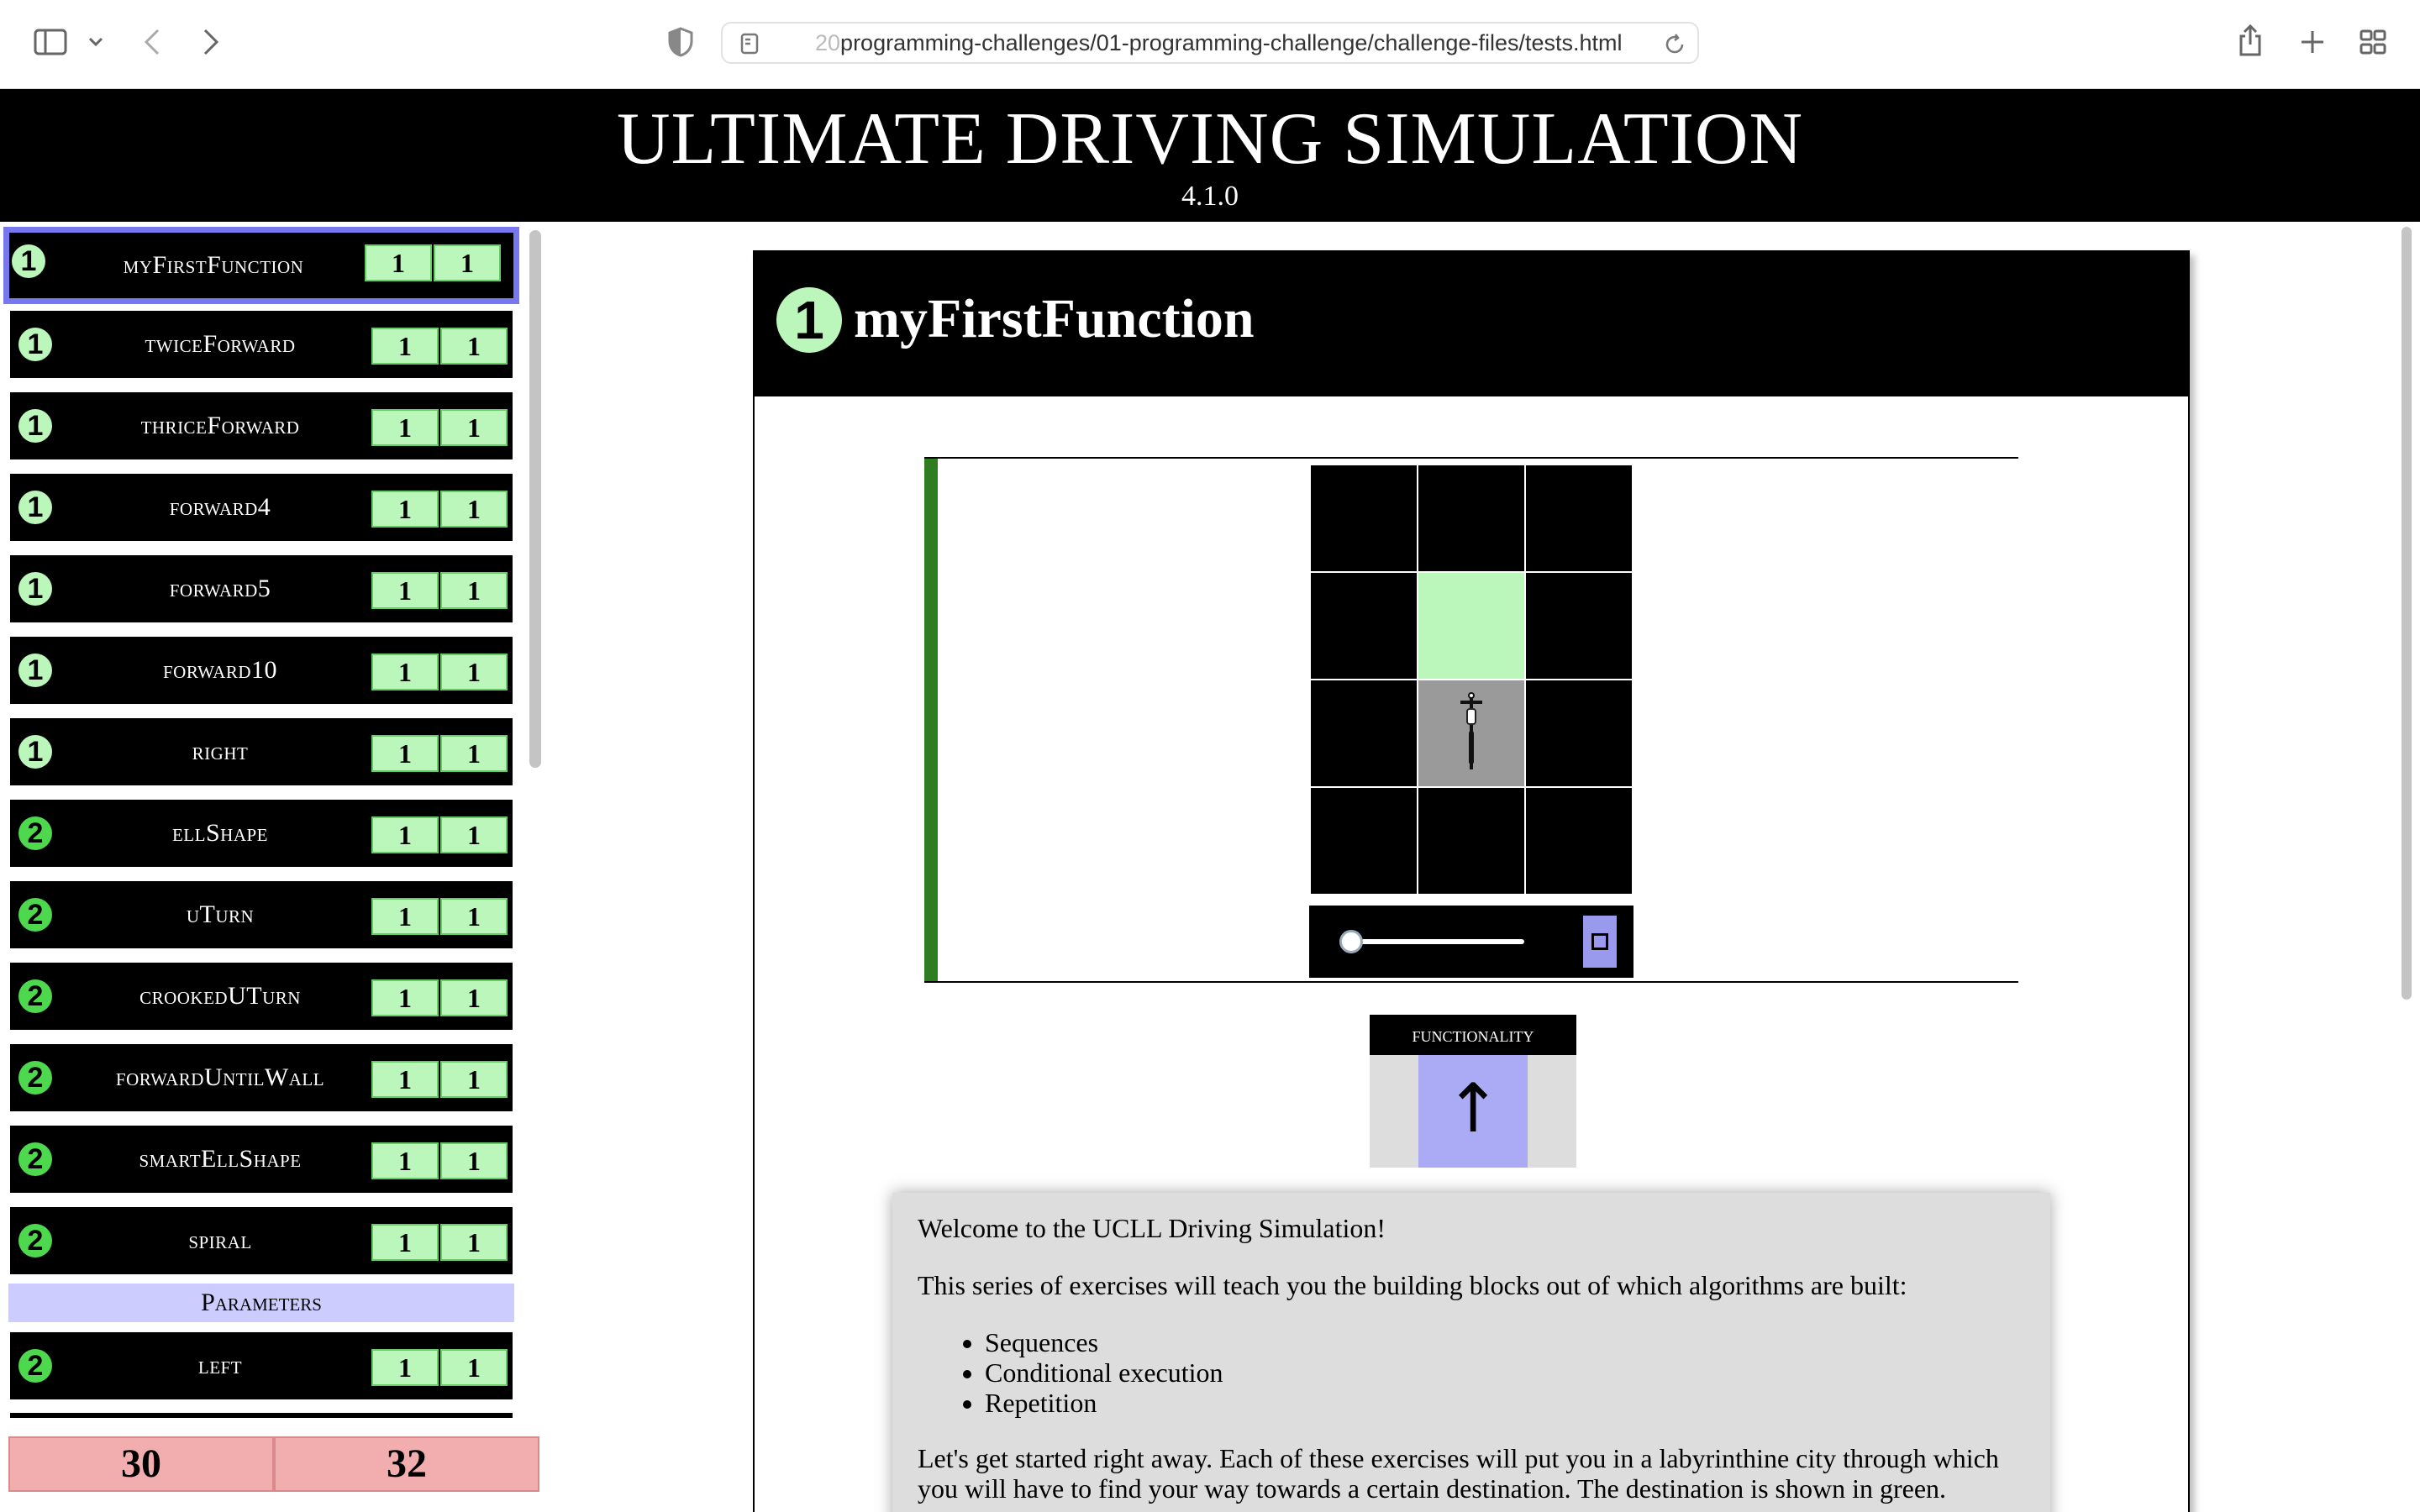  I want to click on description-paragraph: Welcome to the UCLL Driving Simulation!, so click(1152, 1228).